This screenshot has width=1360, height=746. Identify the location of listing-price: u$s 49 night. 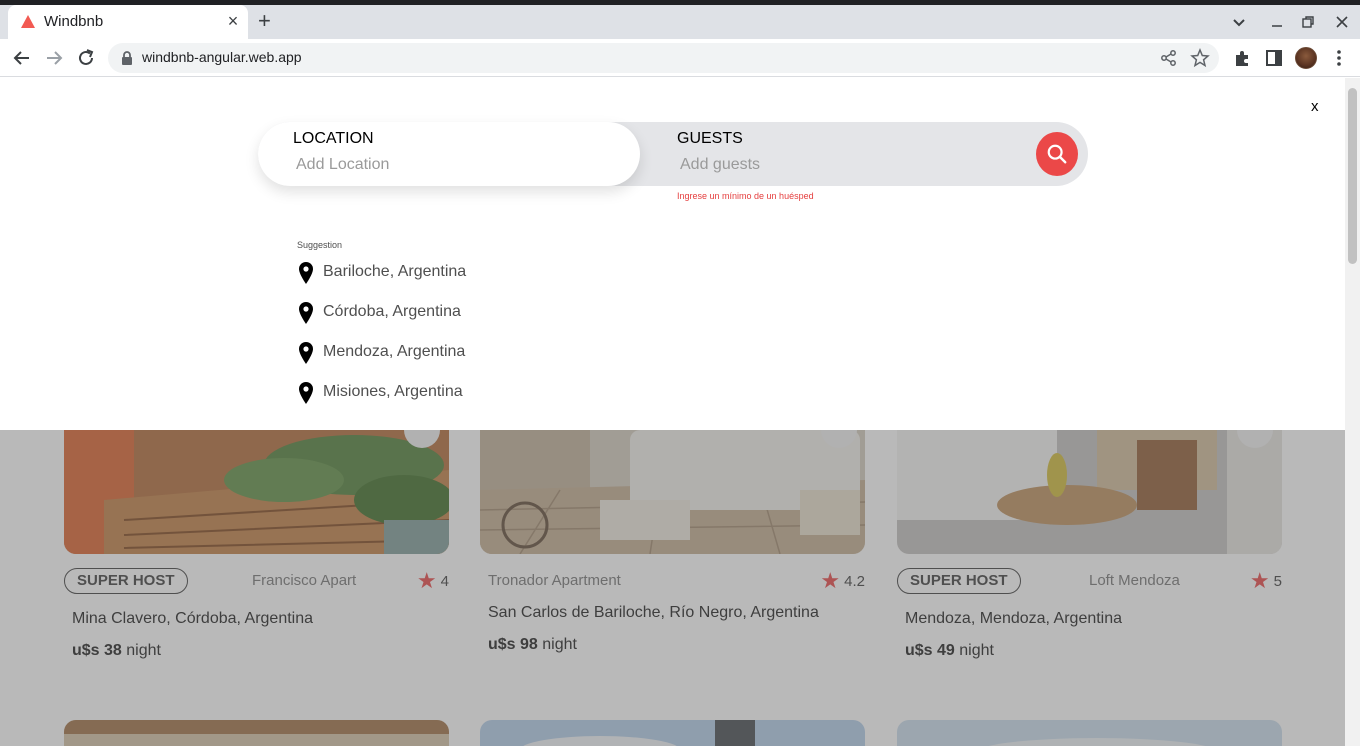
(949, 651).